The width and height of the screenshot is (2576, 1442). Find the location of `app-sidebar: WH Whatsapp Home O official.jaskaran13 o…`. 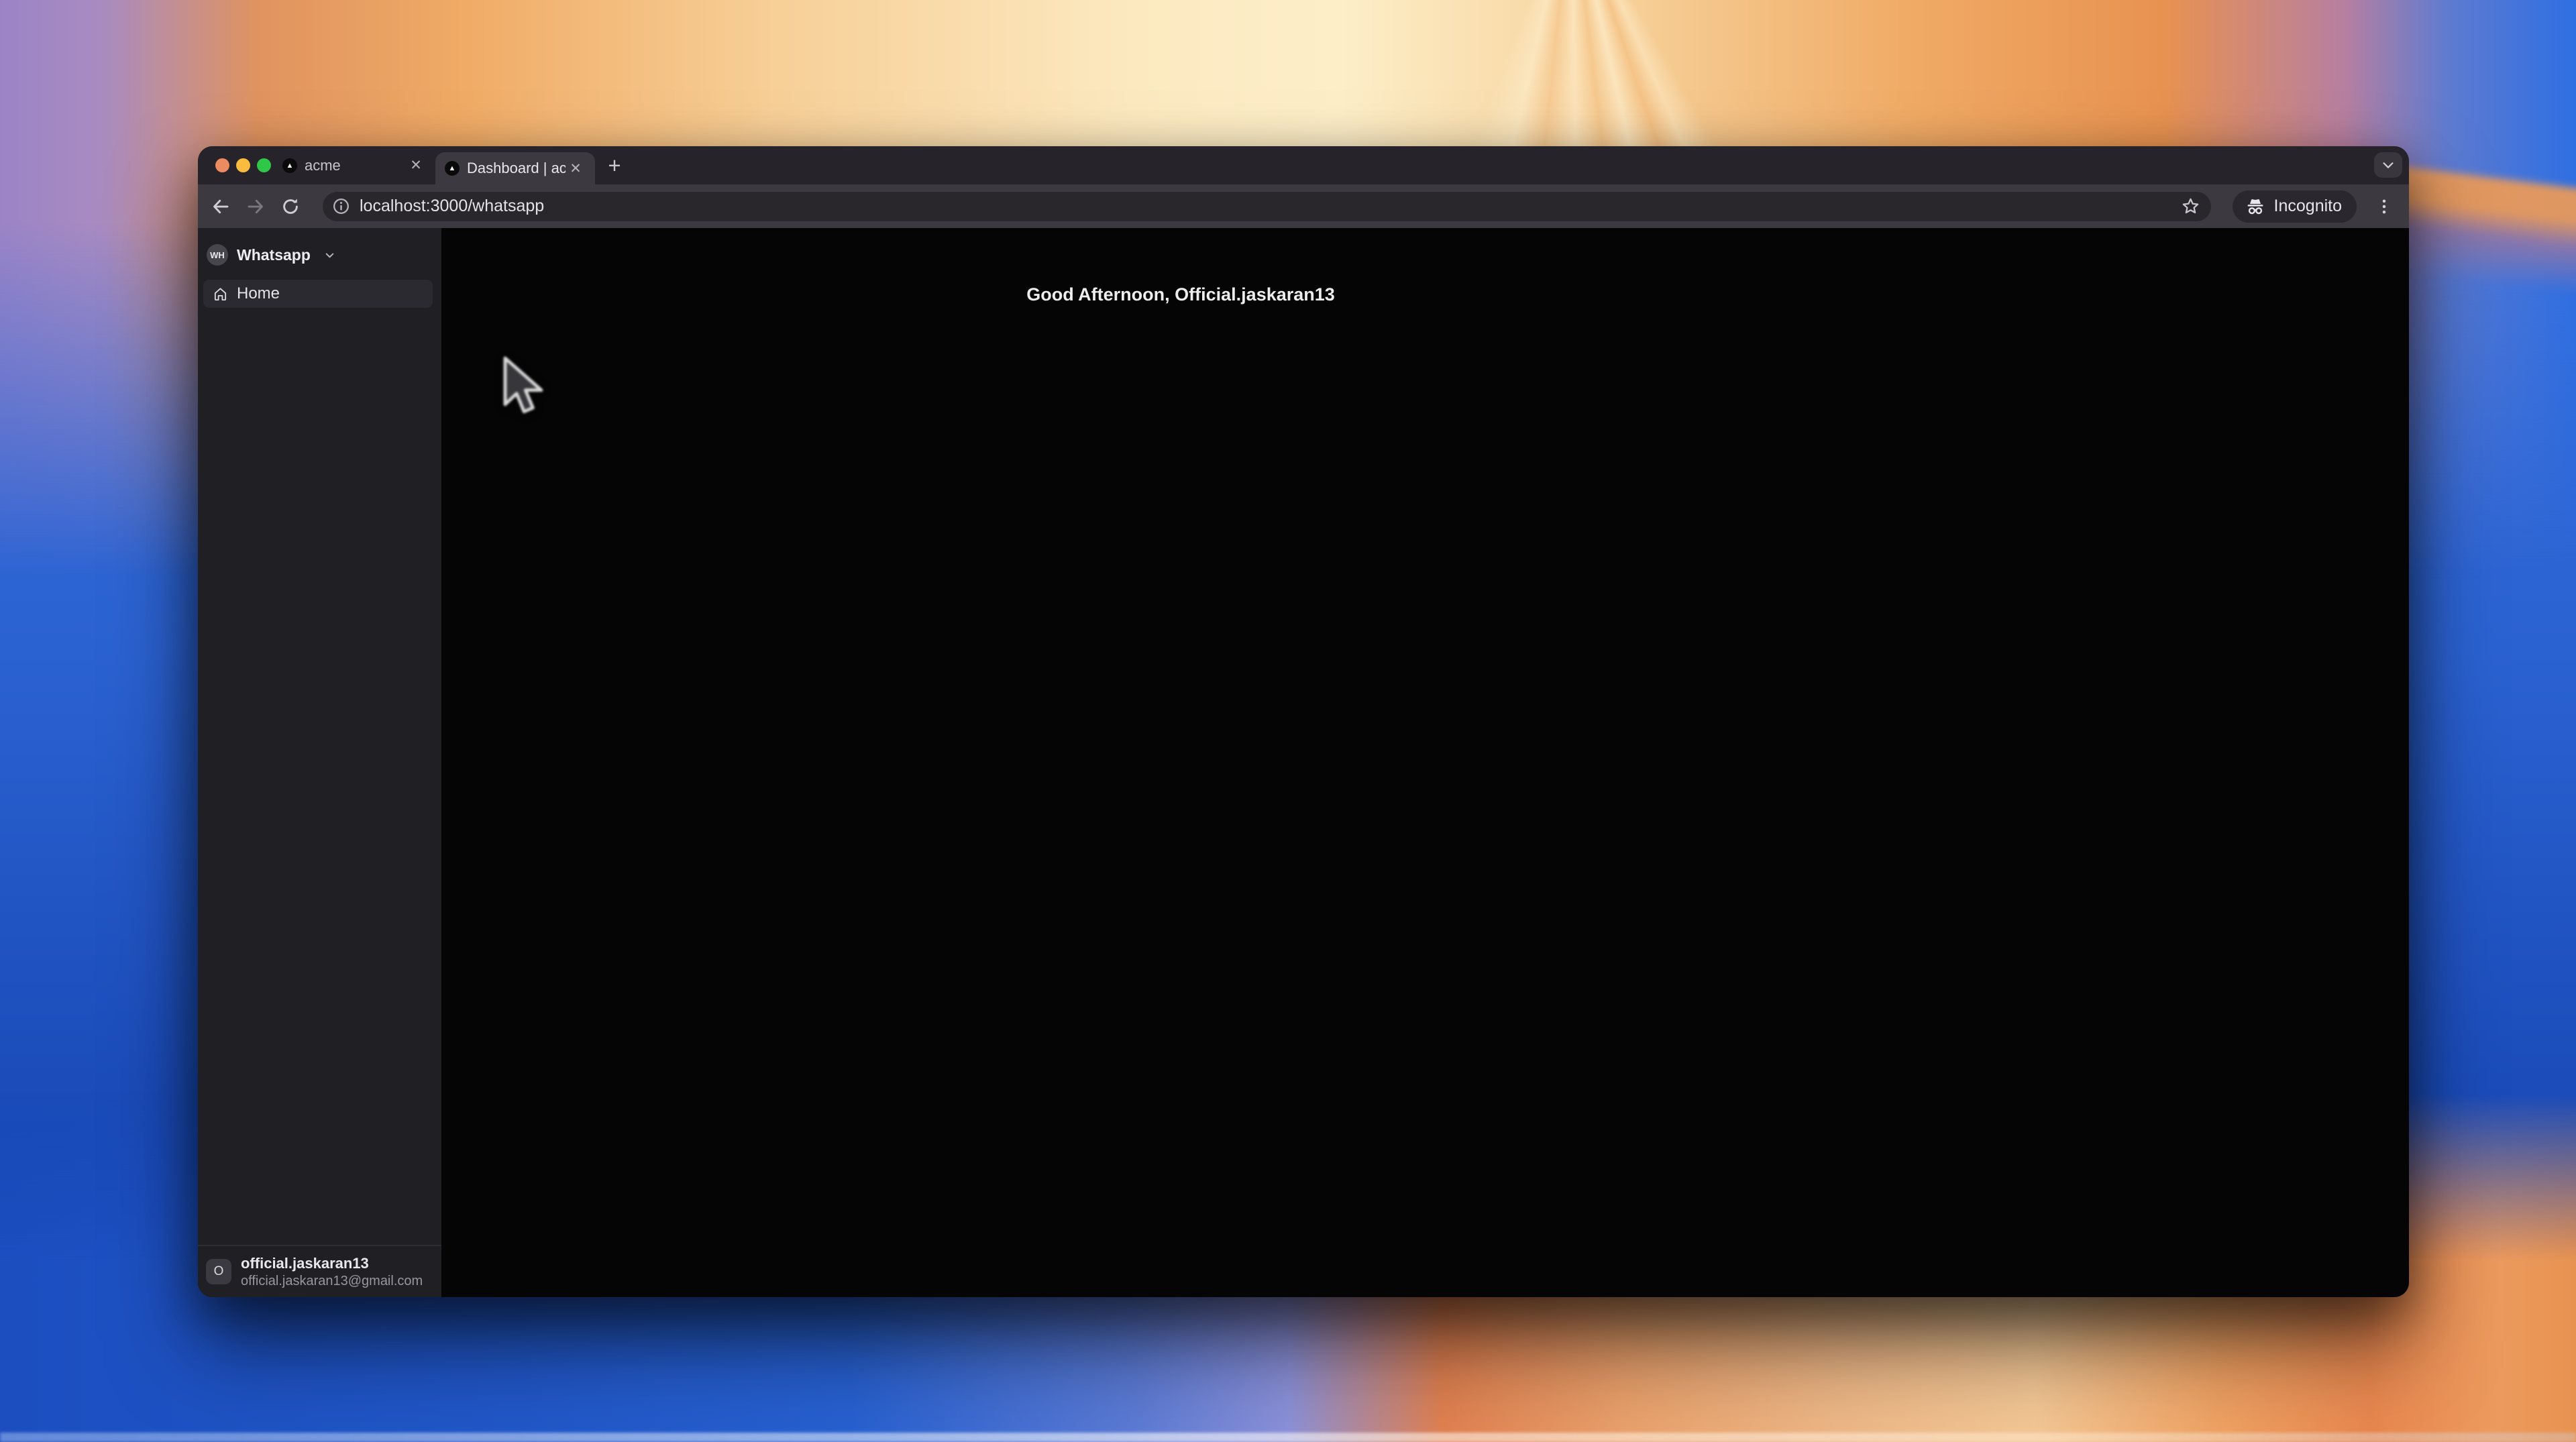

app-sidebar: WH Whatsapp Home O official.jaskaran13 o… is located at coordinates (319, 762).